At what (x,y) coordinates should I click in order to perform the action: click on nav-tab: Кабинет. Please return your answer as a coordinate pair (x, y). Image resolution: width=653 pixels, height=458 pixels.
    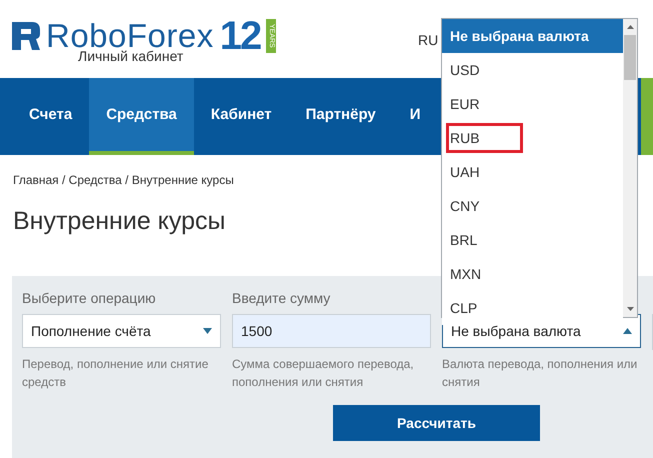
    Looking at the image, I should click on (241, 116).